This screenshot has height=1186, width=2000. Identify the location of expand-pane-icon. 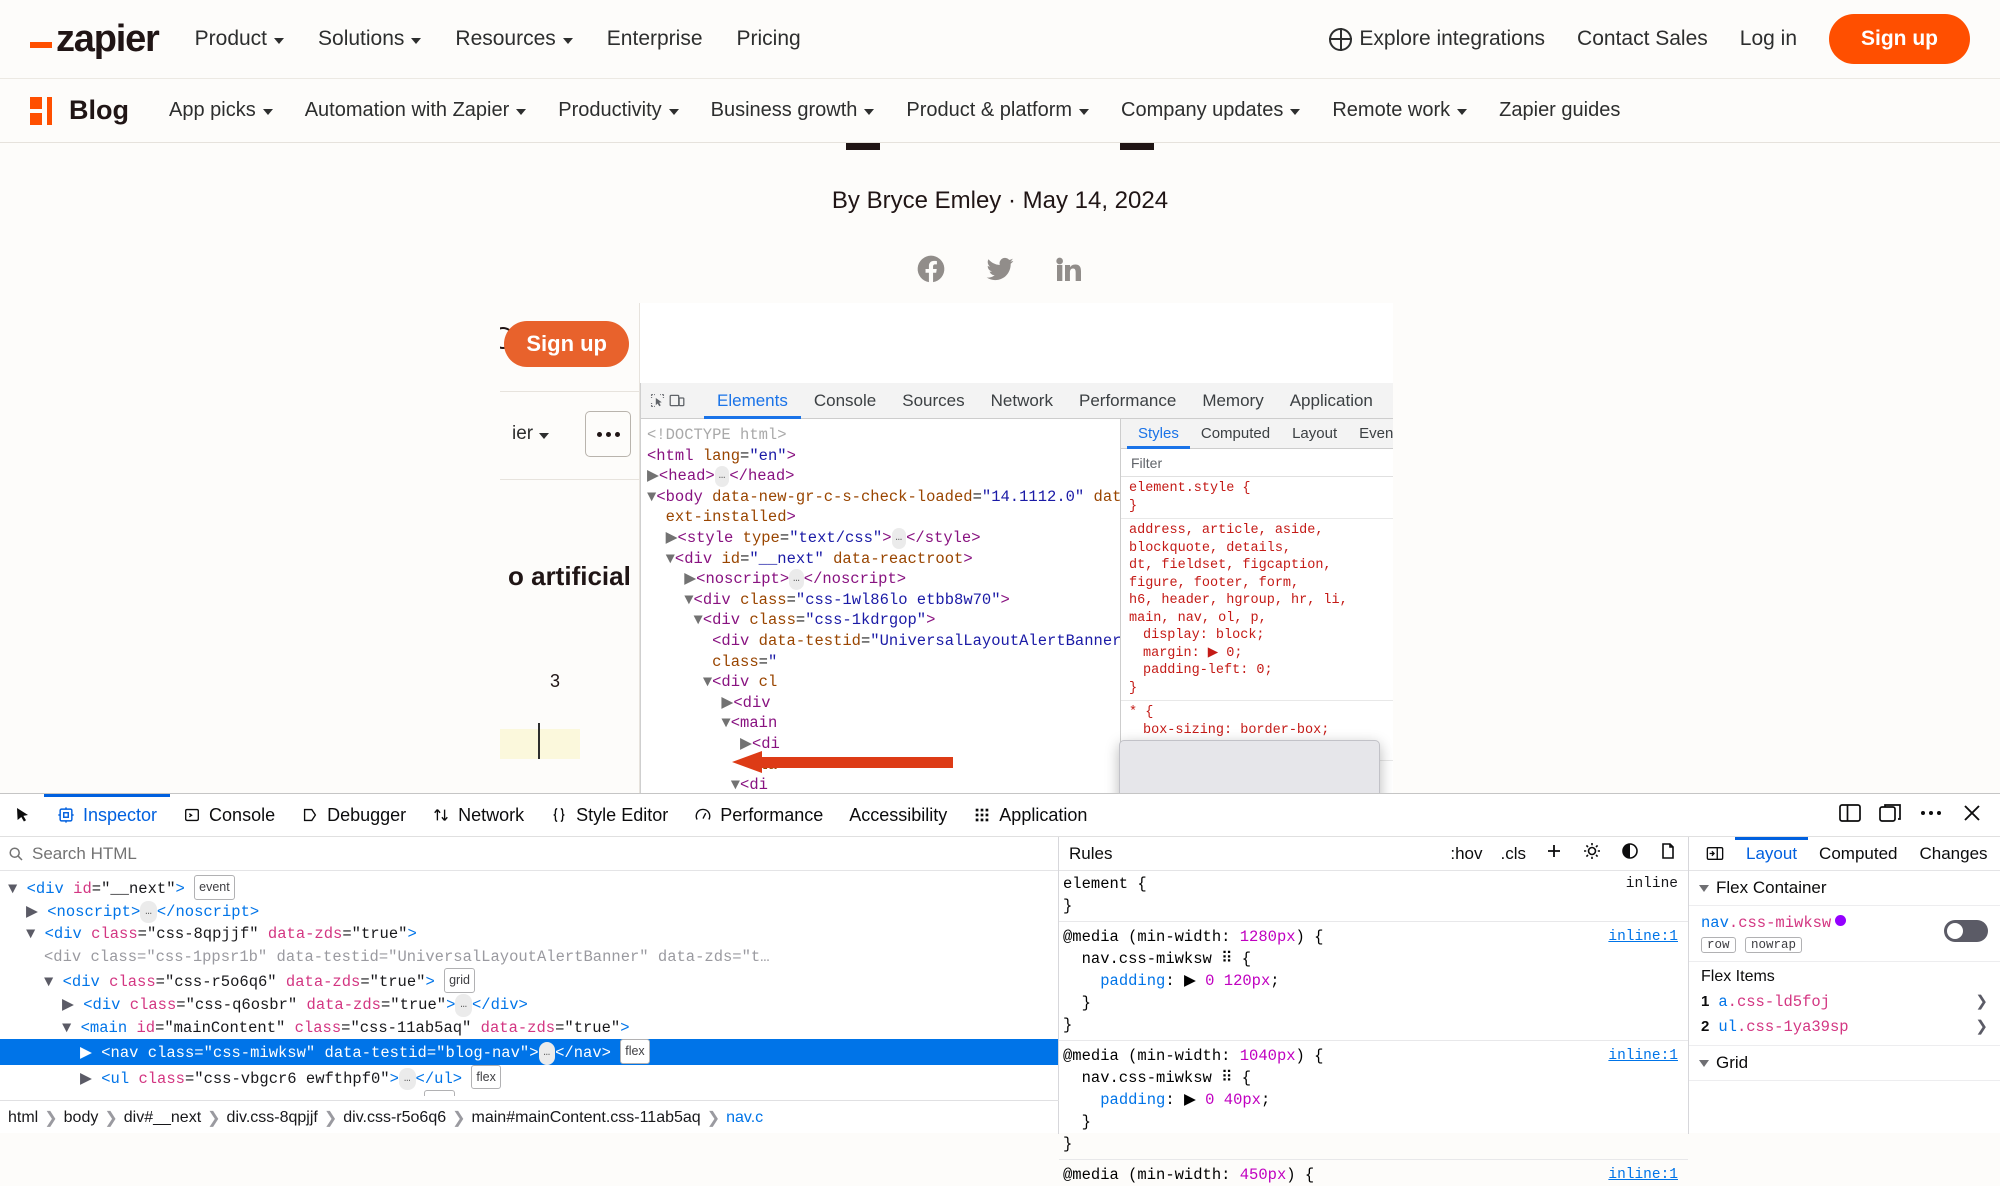
(1715, 854).